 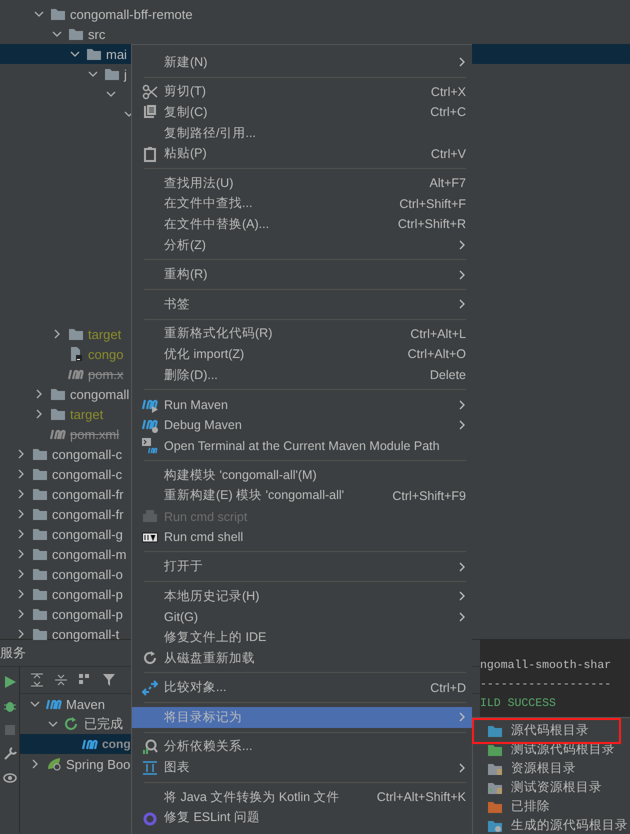 I want to click on console-line: ILD SUCCESS, so click(x=518, y=703).